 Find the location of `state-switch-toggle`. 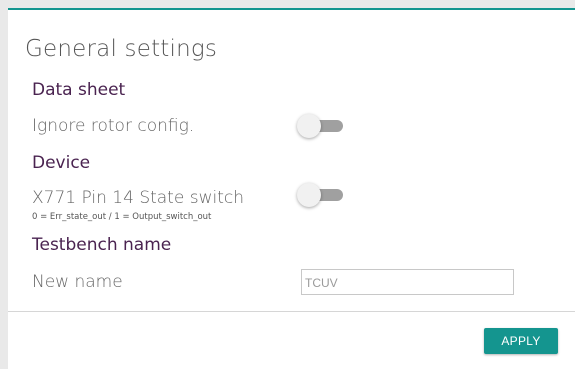

state-switch-toggle is located at coordinates (321, 195).